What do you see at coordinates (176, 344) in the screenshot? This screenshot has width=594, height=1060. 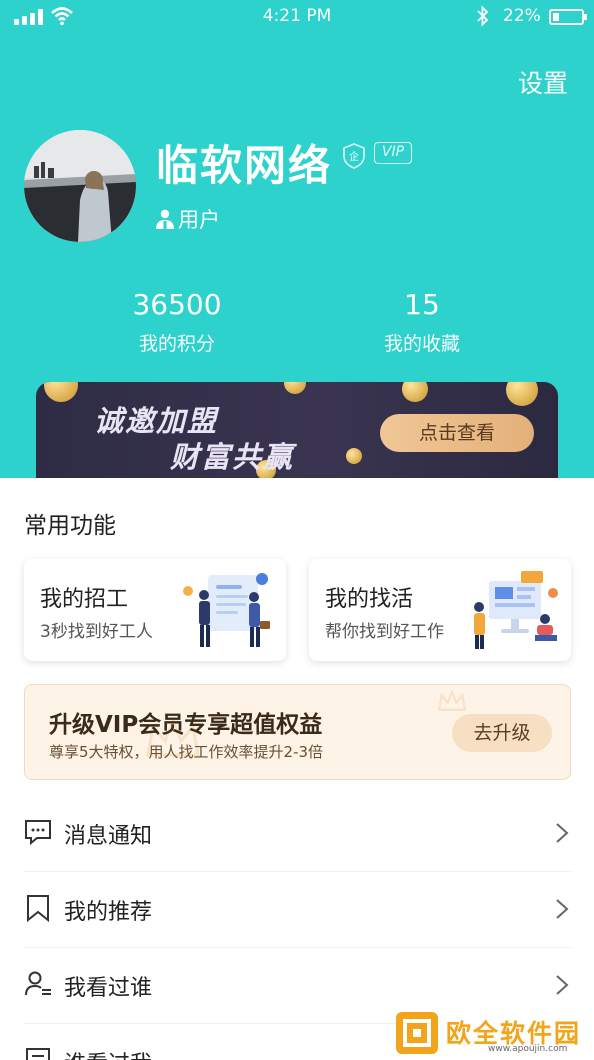 I see `points-label: 我的积分` at bounding box center [176, 344].